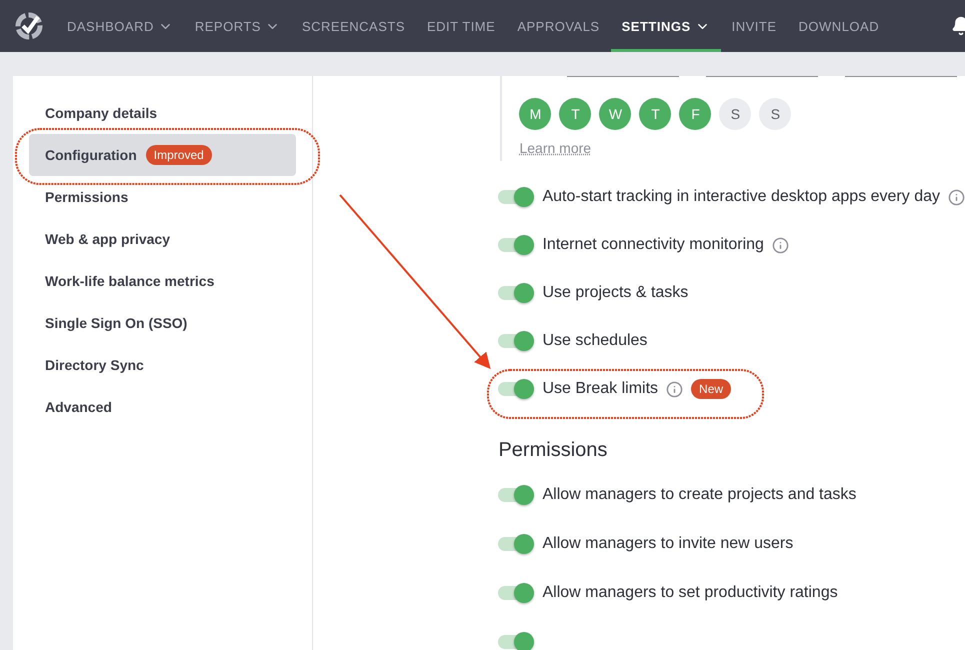 The image size is (965, 650). I want to click on logo-icon, so click(29, 26).